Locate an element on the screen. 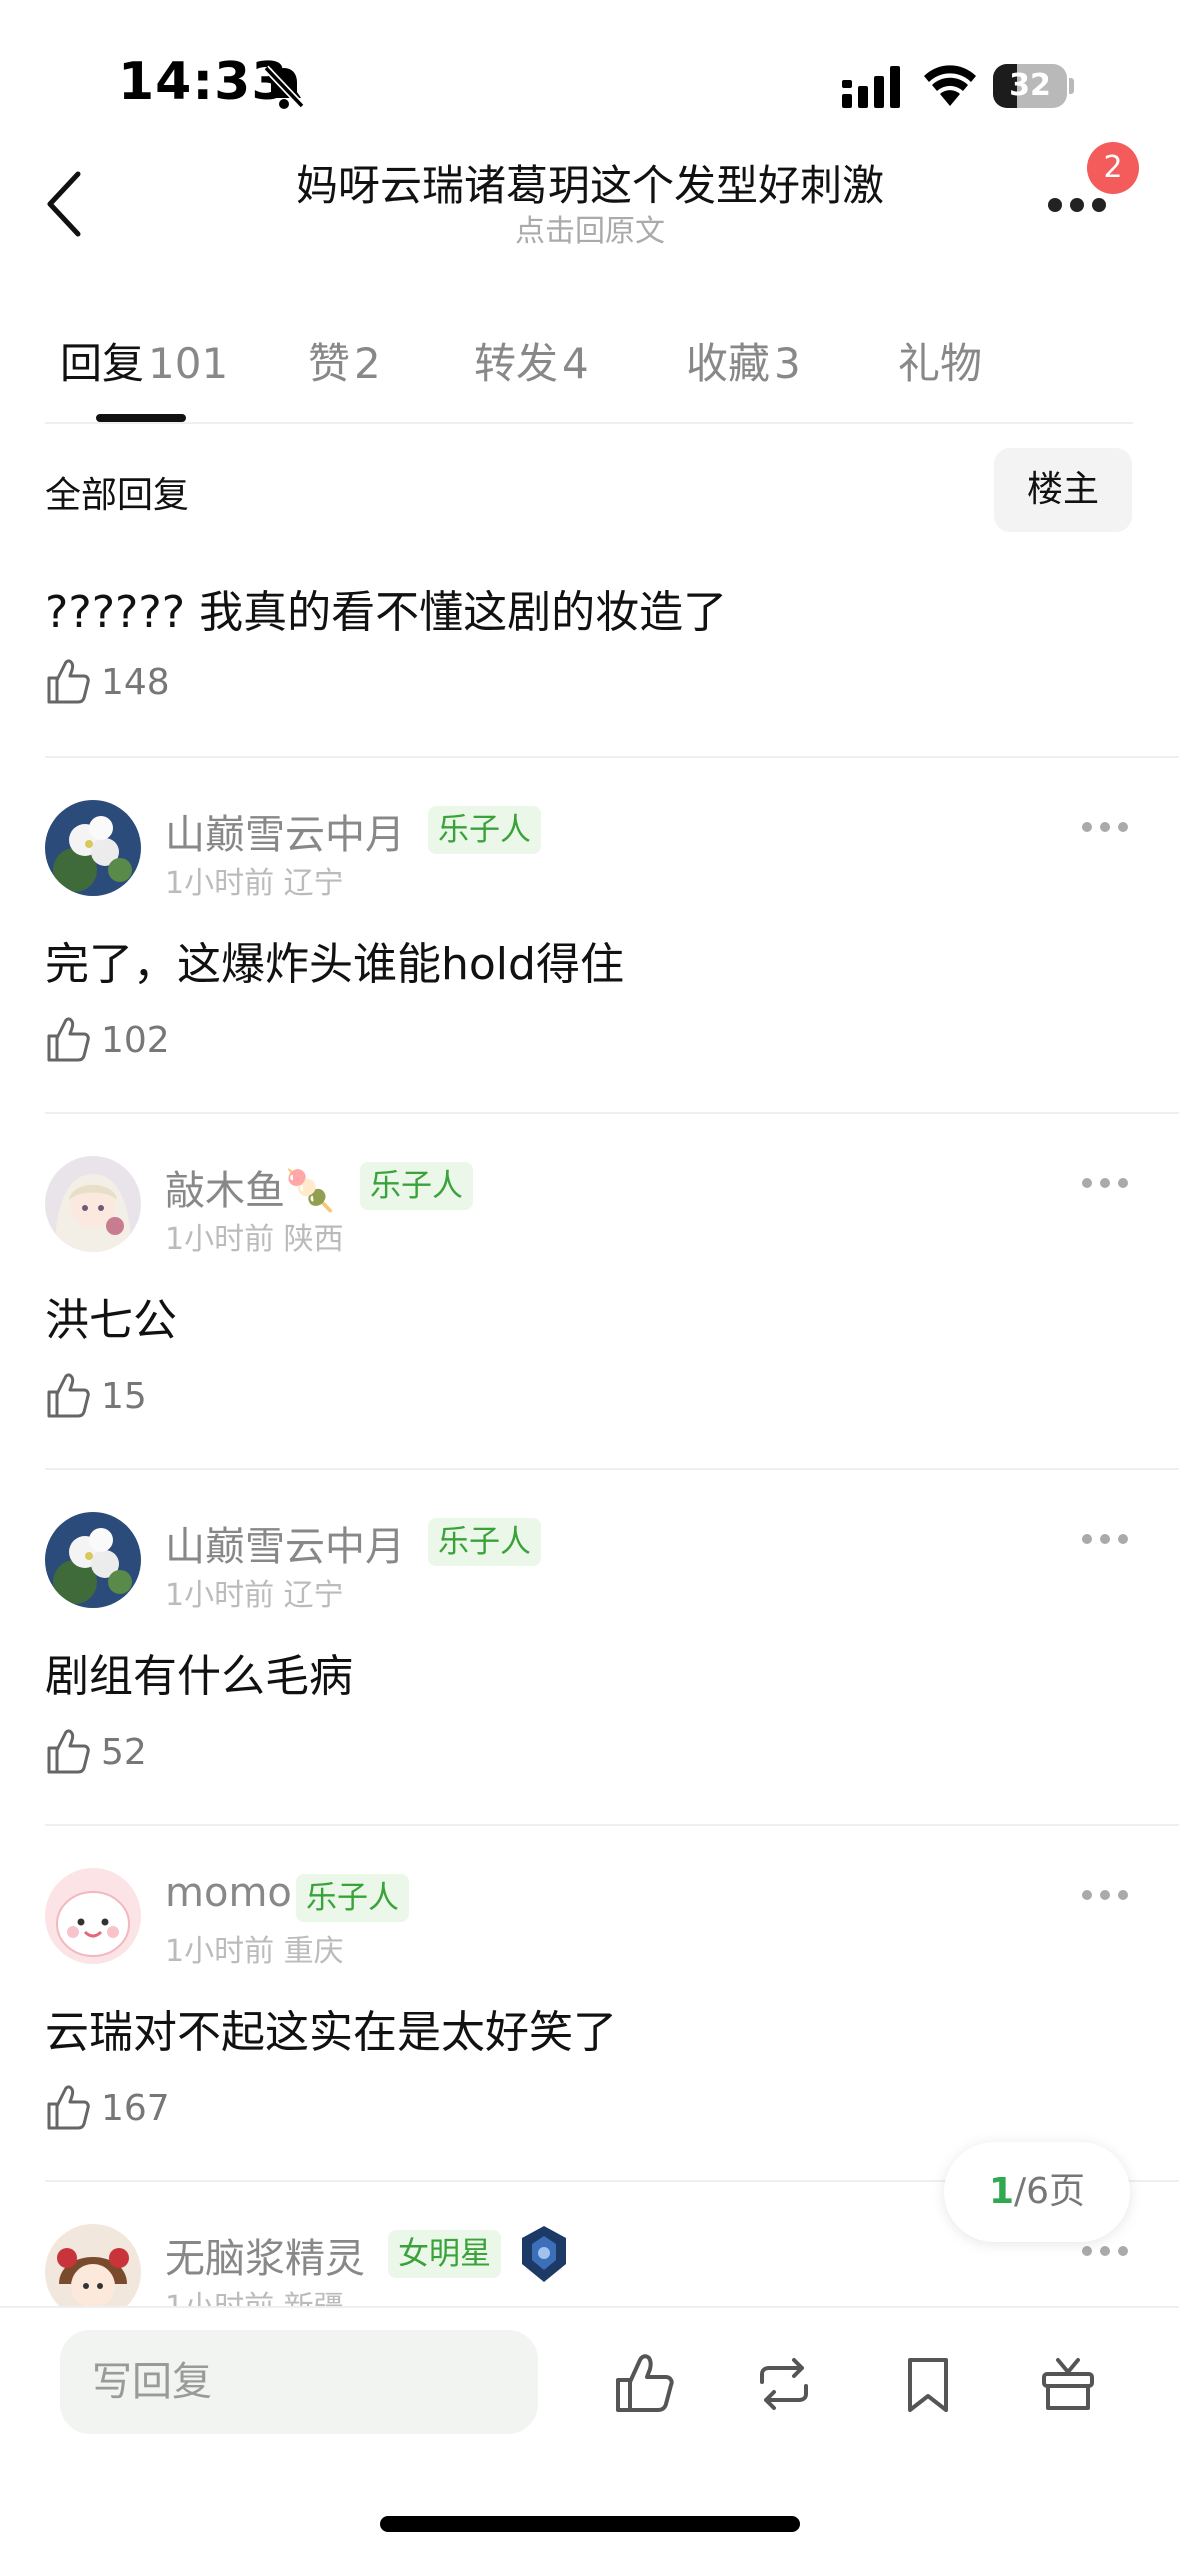 The height and width of the screenshot is (2556, 1179). tab-label: 礼物 is located at coordinates (940, 363).